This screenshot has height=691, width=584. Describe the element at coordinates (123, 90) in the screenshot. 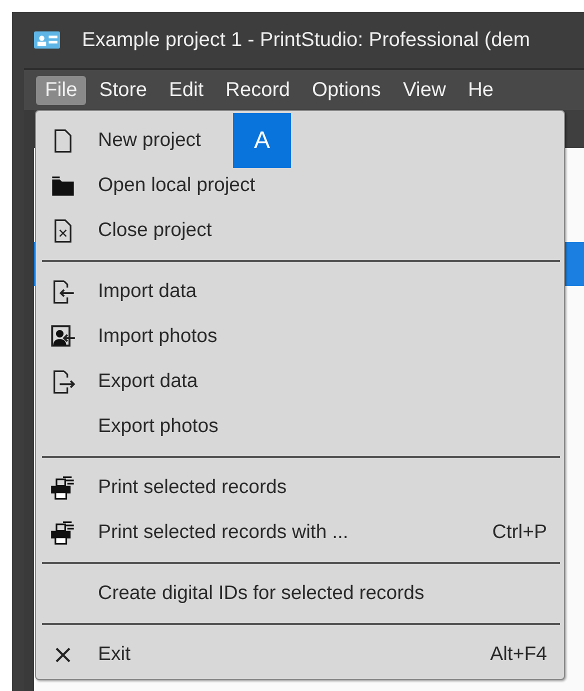

I see `menu-item: Store` at that location.